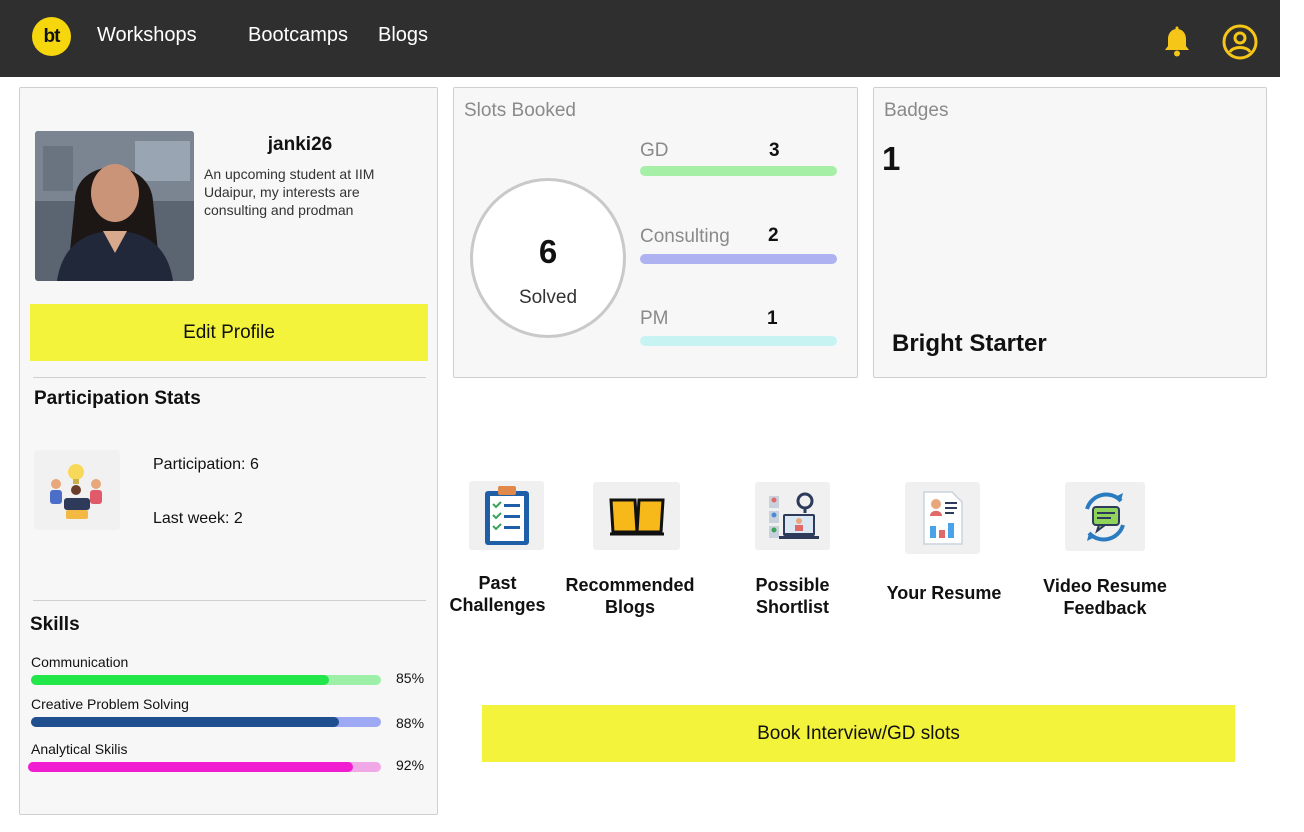 This screenshot has height=832, width=1304. Describe the element at coordinates (298, 35) in the screenshot. I see `nav-bootcamps: Bootcamps` at that location.